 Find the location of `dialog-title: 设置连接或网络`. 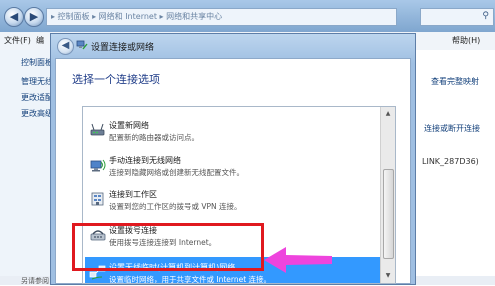

dialog-title: 设置连接或网络 is located at coordinates (123, 48).